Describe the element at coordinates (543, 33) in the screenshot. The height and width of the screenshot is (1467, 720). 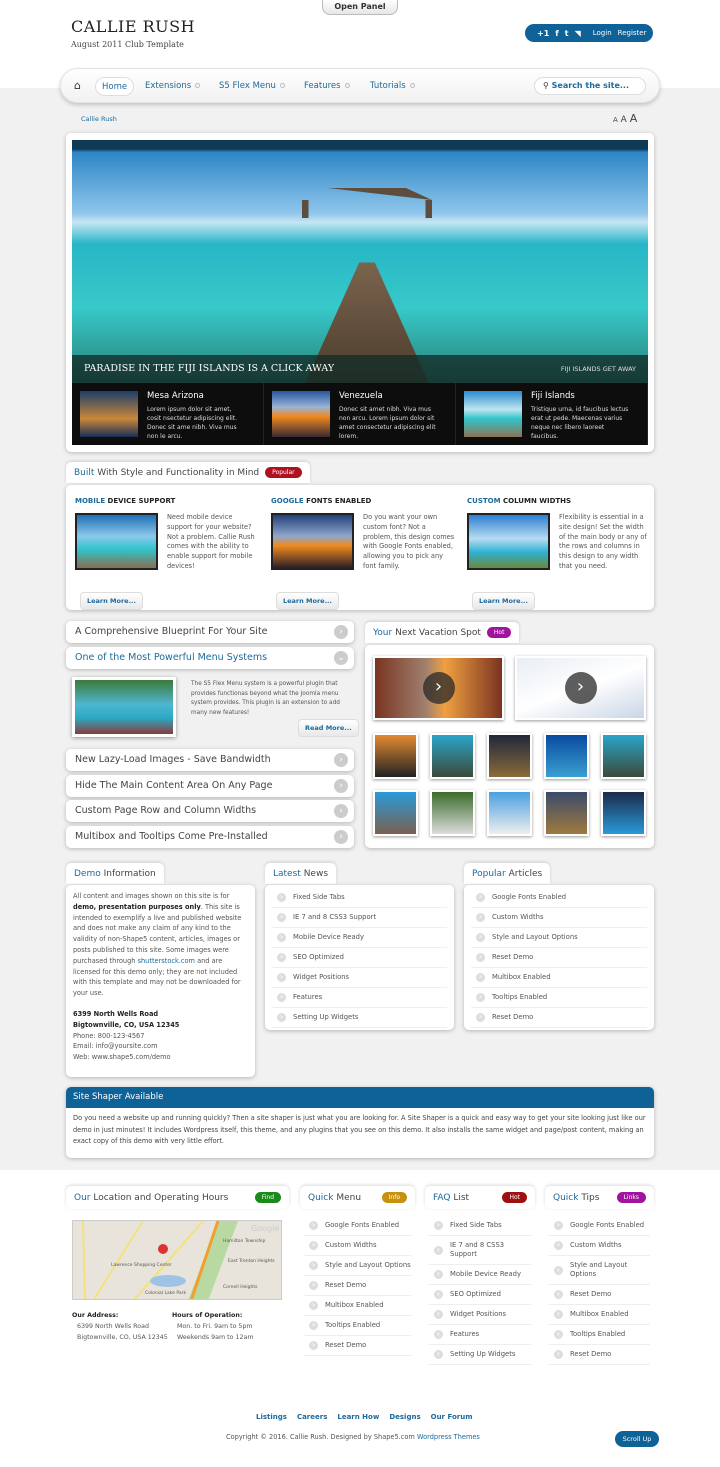
I see `google-plus-icon: +1` at that location.